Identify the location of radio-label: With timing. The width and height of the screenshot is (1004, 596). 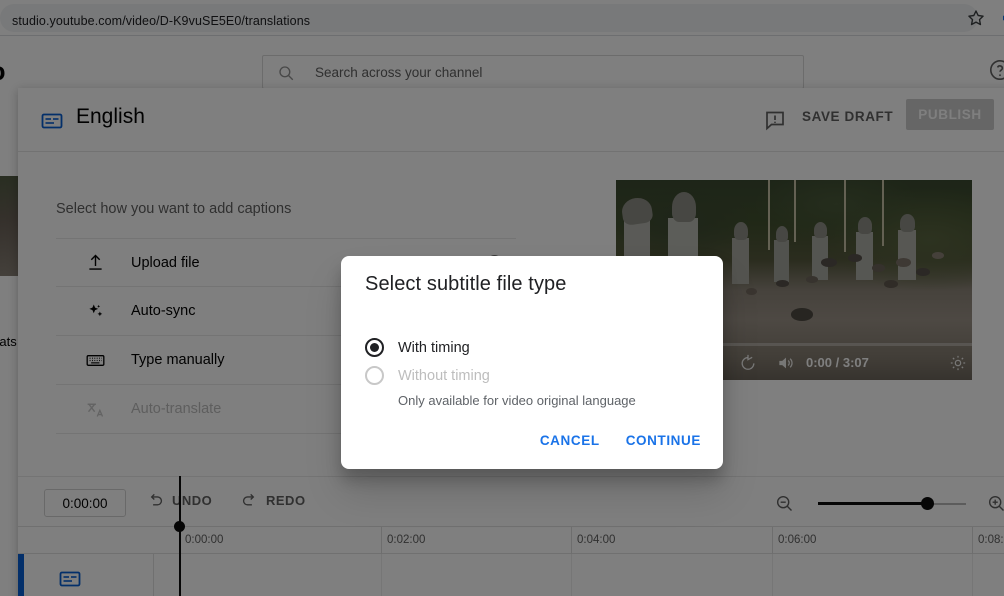
(434, 347).